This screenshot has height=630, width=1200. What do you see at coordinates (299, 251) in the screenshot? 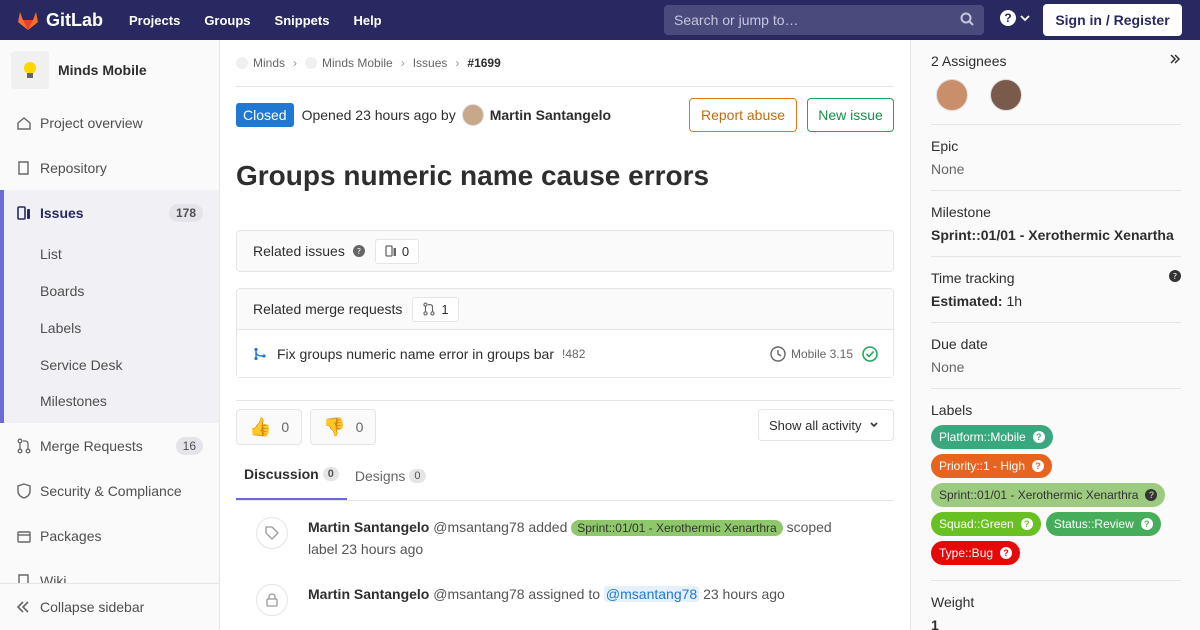
I see `related-issues-label: Related issues` at bounding box center [299, 251].